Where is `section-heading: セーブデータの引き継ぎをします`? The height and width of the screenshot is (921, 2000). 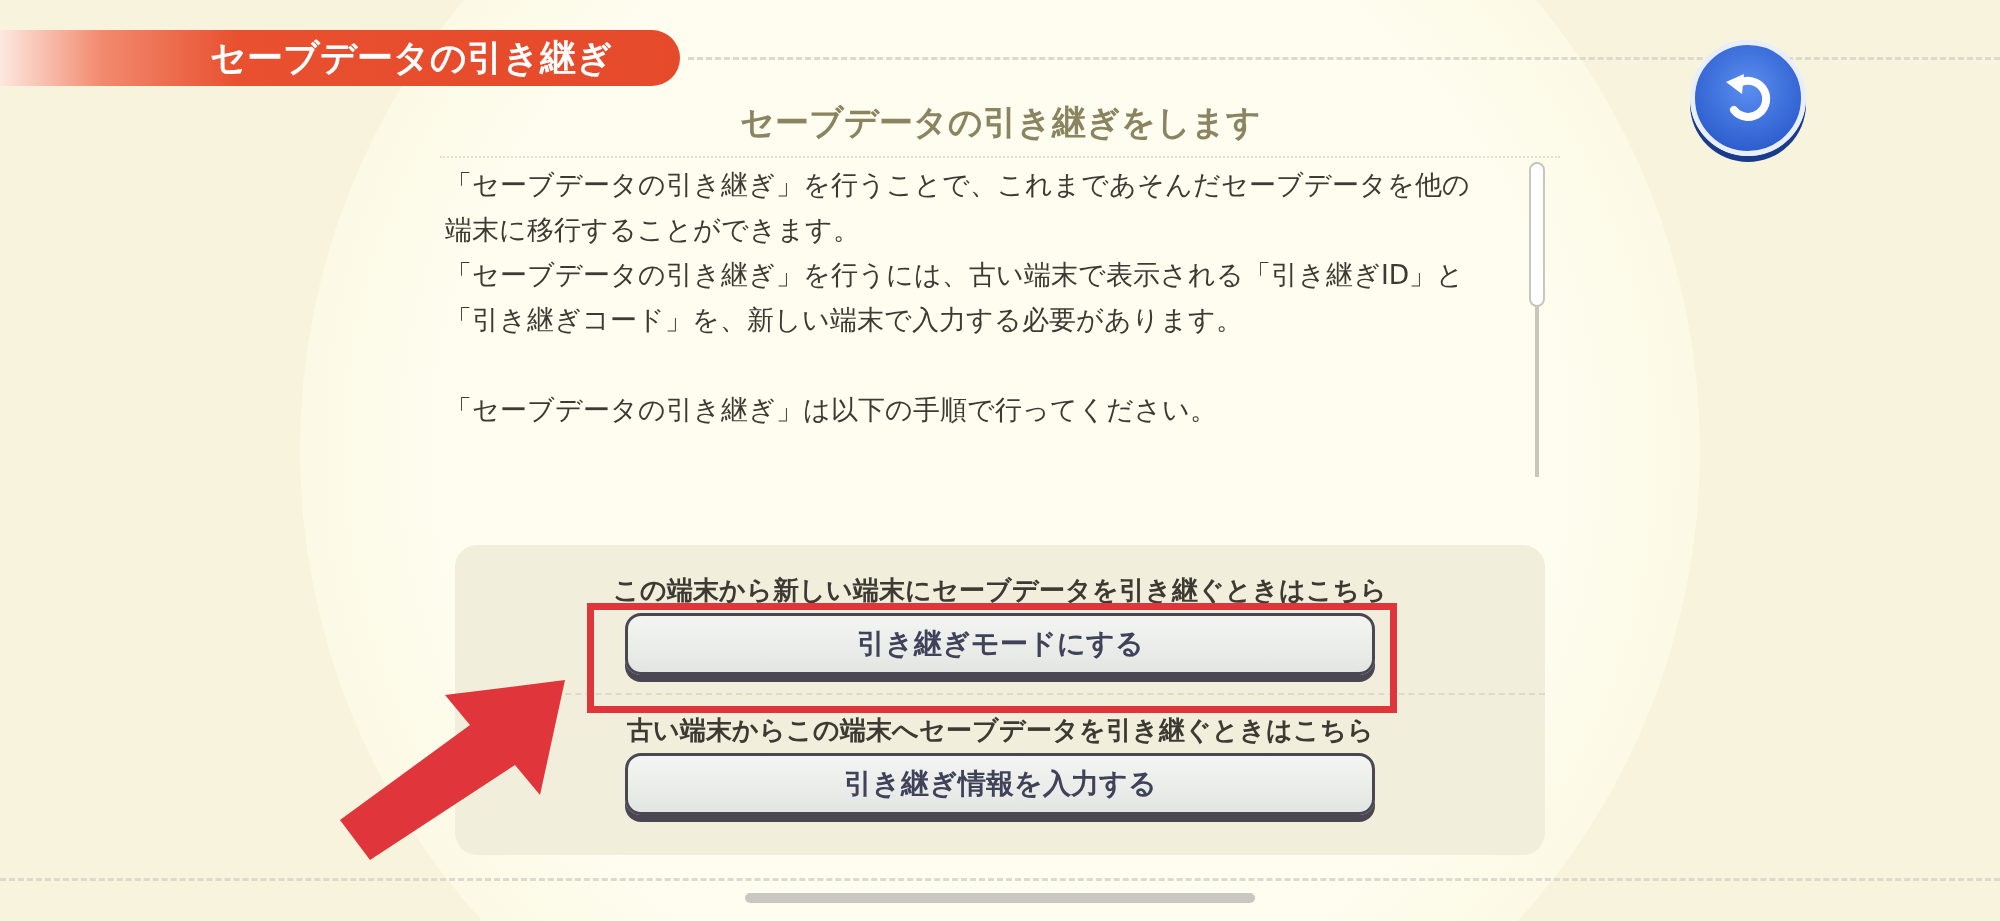
section-heading: セーブデータの引き継ぎをします is located at coordinates (1000, 129).